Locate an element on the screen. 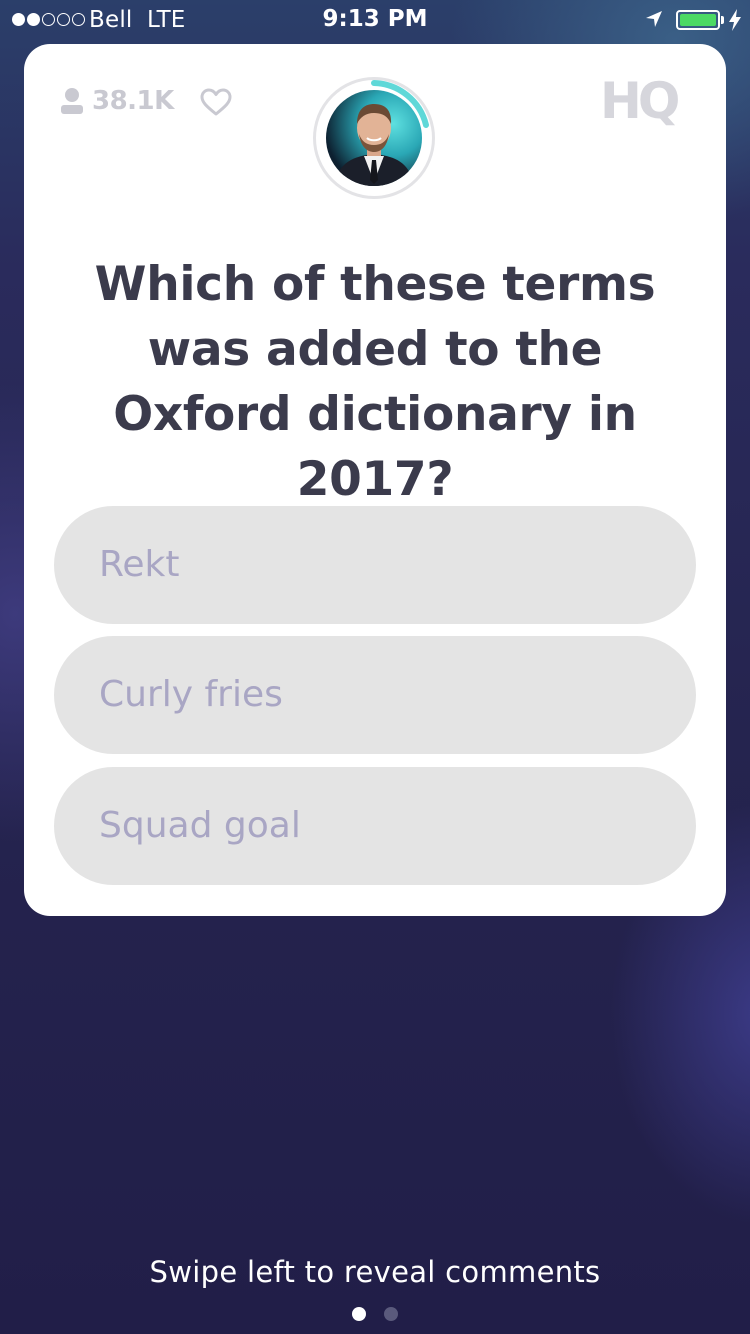 This screenshot has width=750, height=1334. host-portrait is located at coordinates (374, 145).